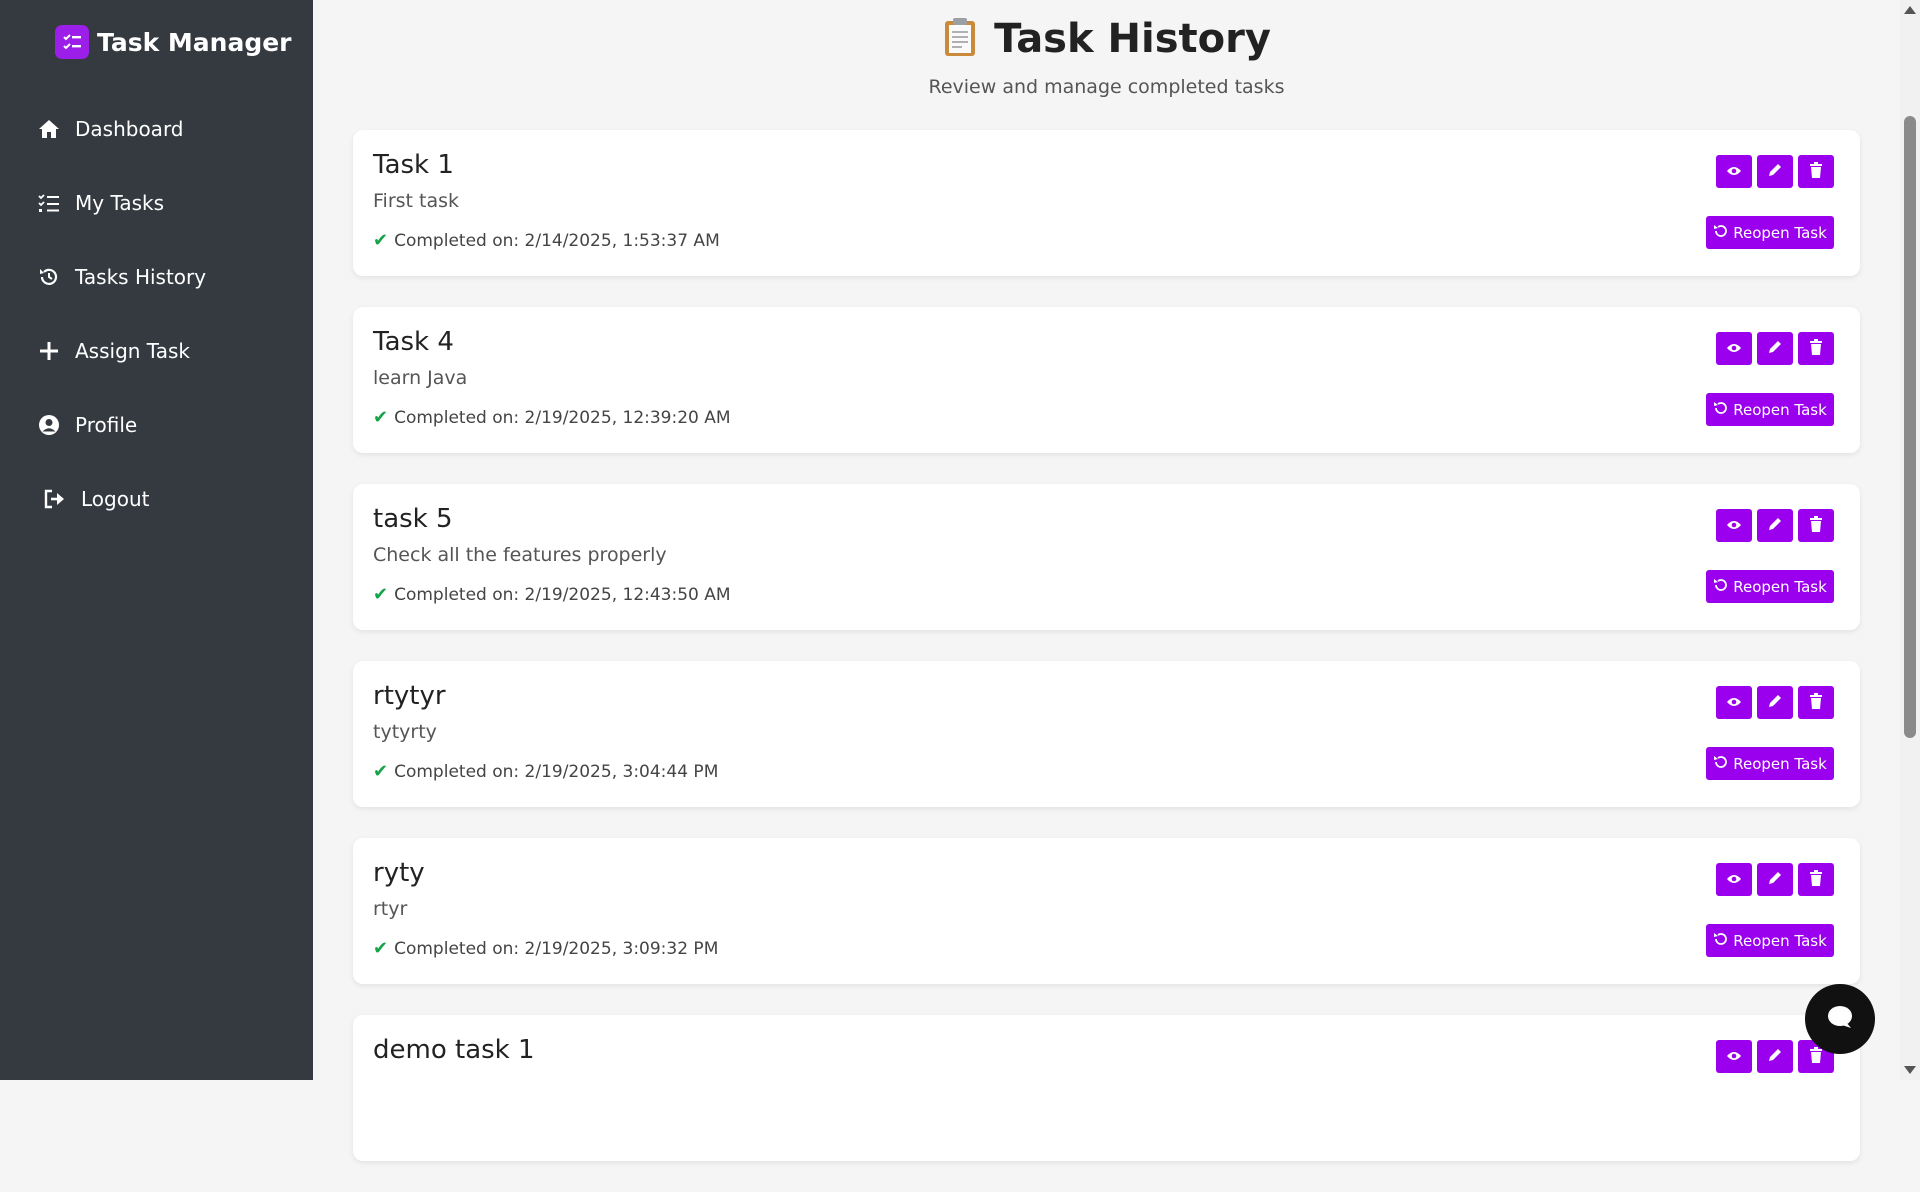 This screenshot has width=1920, height=1192. I want to click on task-title: task 5, so click(413, 519).